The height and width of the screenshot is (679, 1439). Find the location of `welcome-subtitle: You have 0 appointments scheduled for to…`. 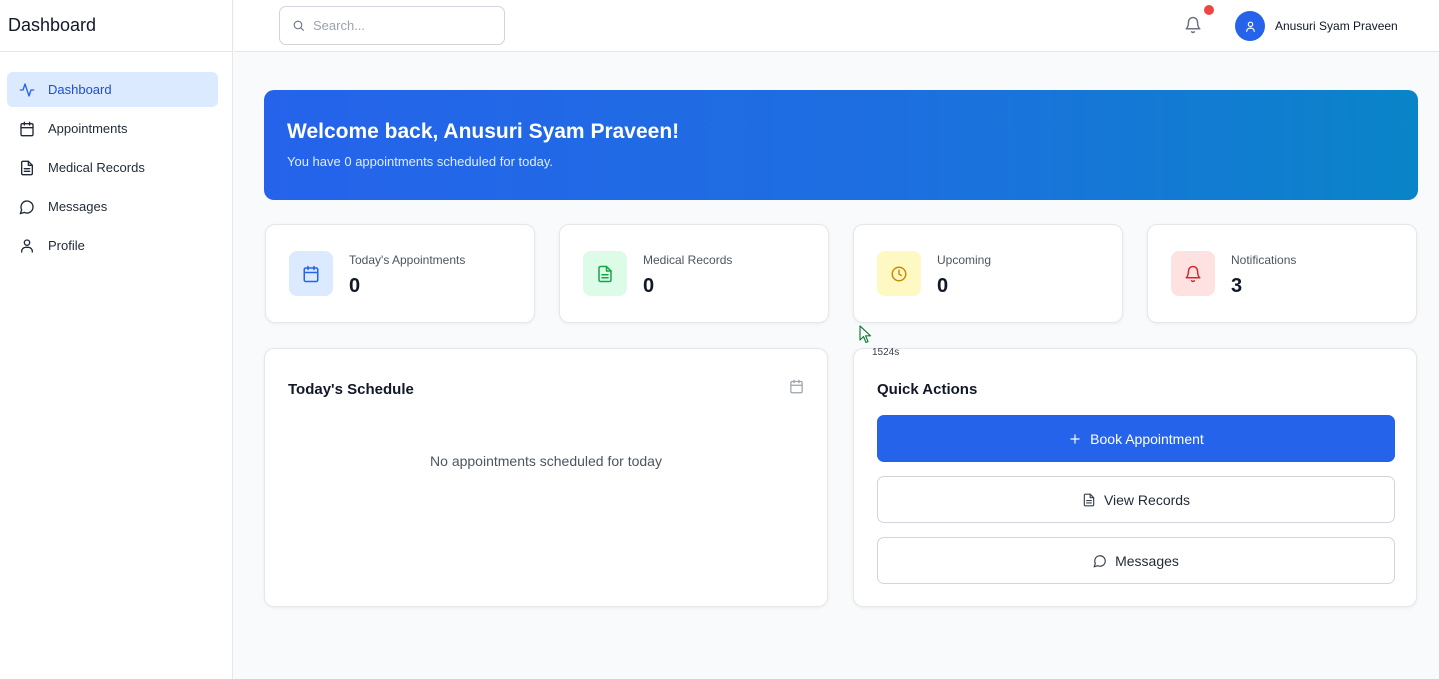

welcome-subtitle: You have 0 appointments scheduled for to… is located at coordinates (420, 161).